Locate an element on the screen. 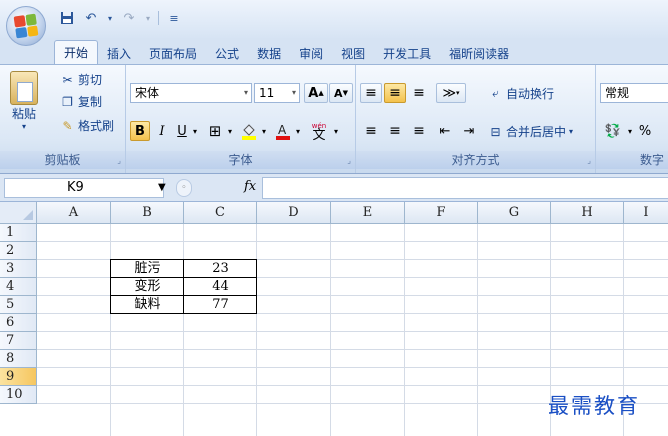  name-box: K9 is located at coordinates (84, 188).